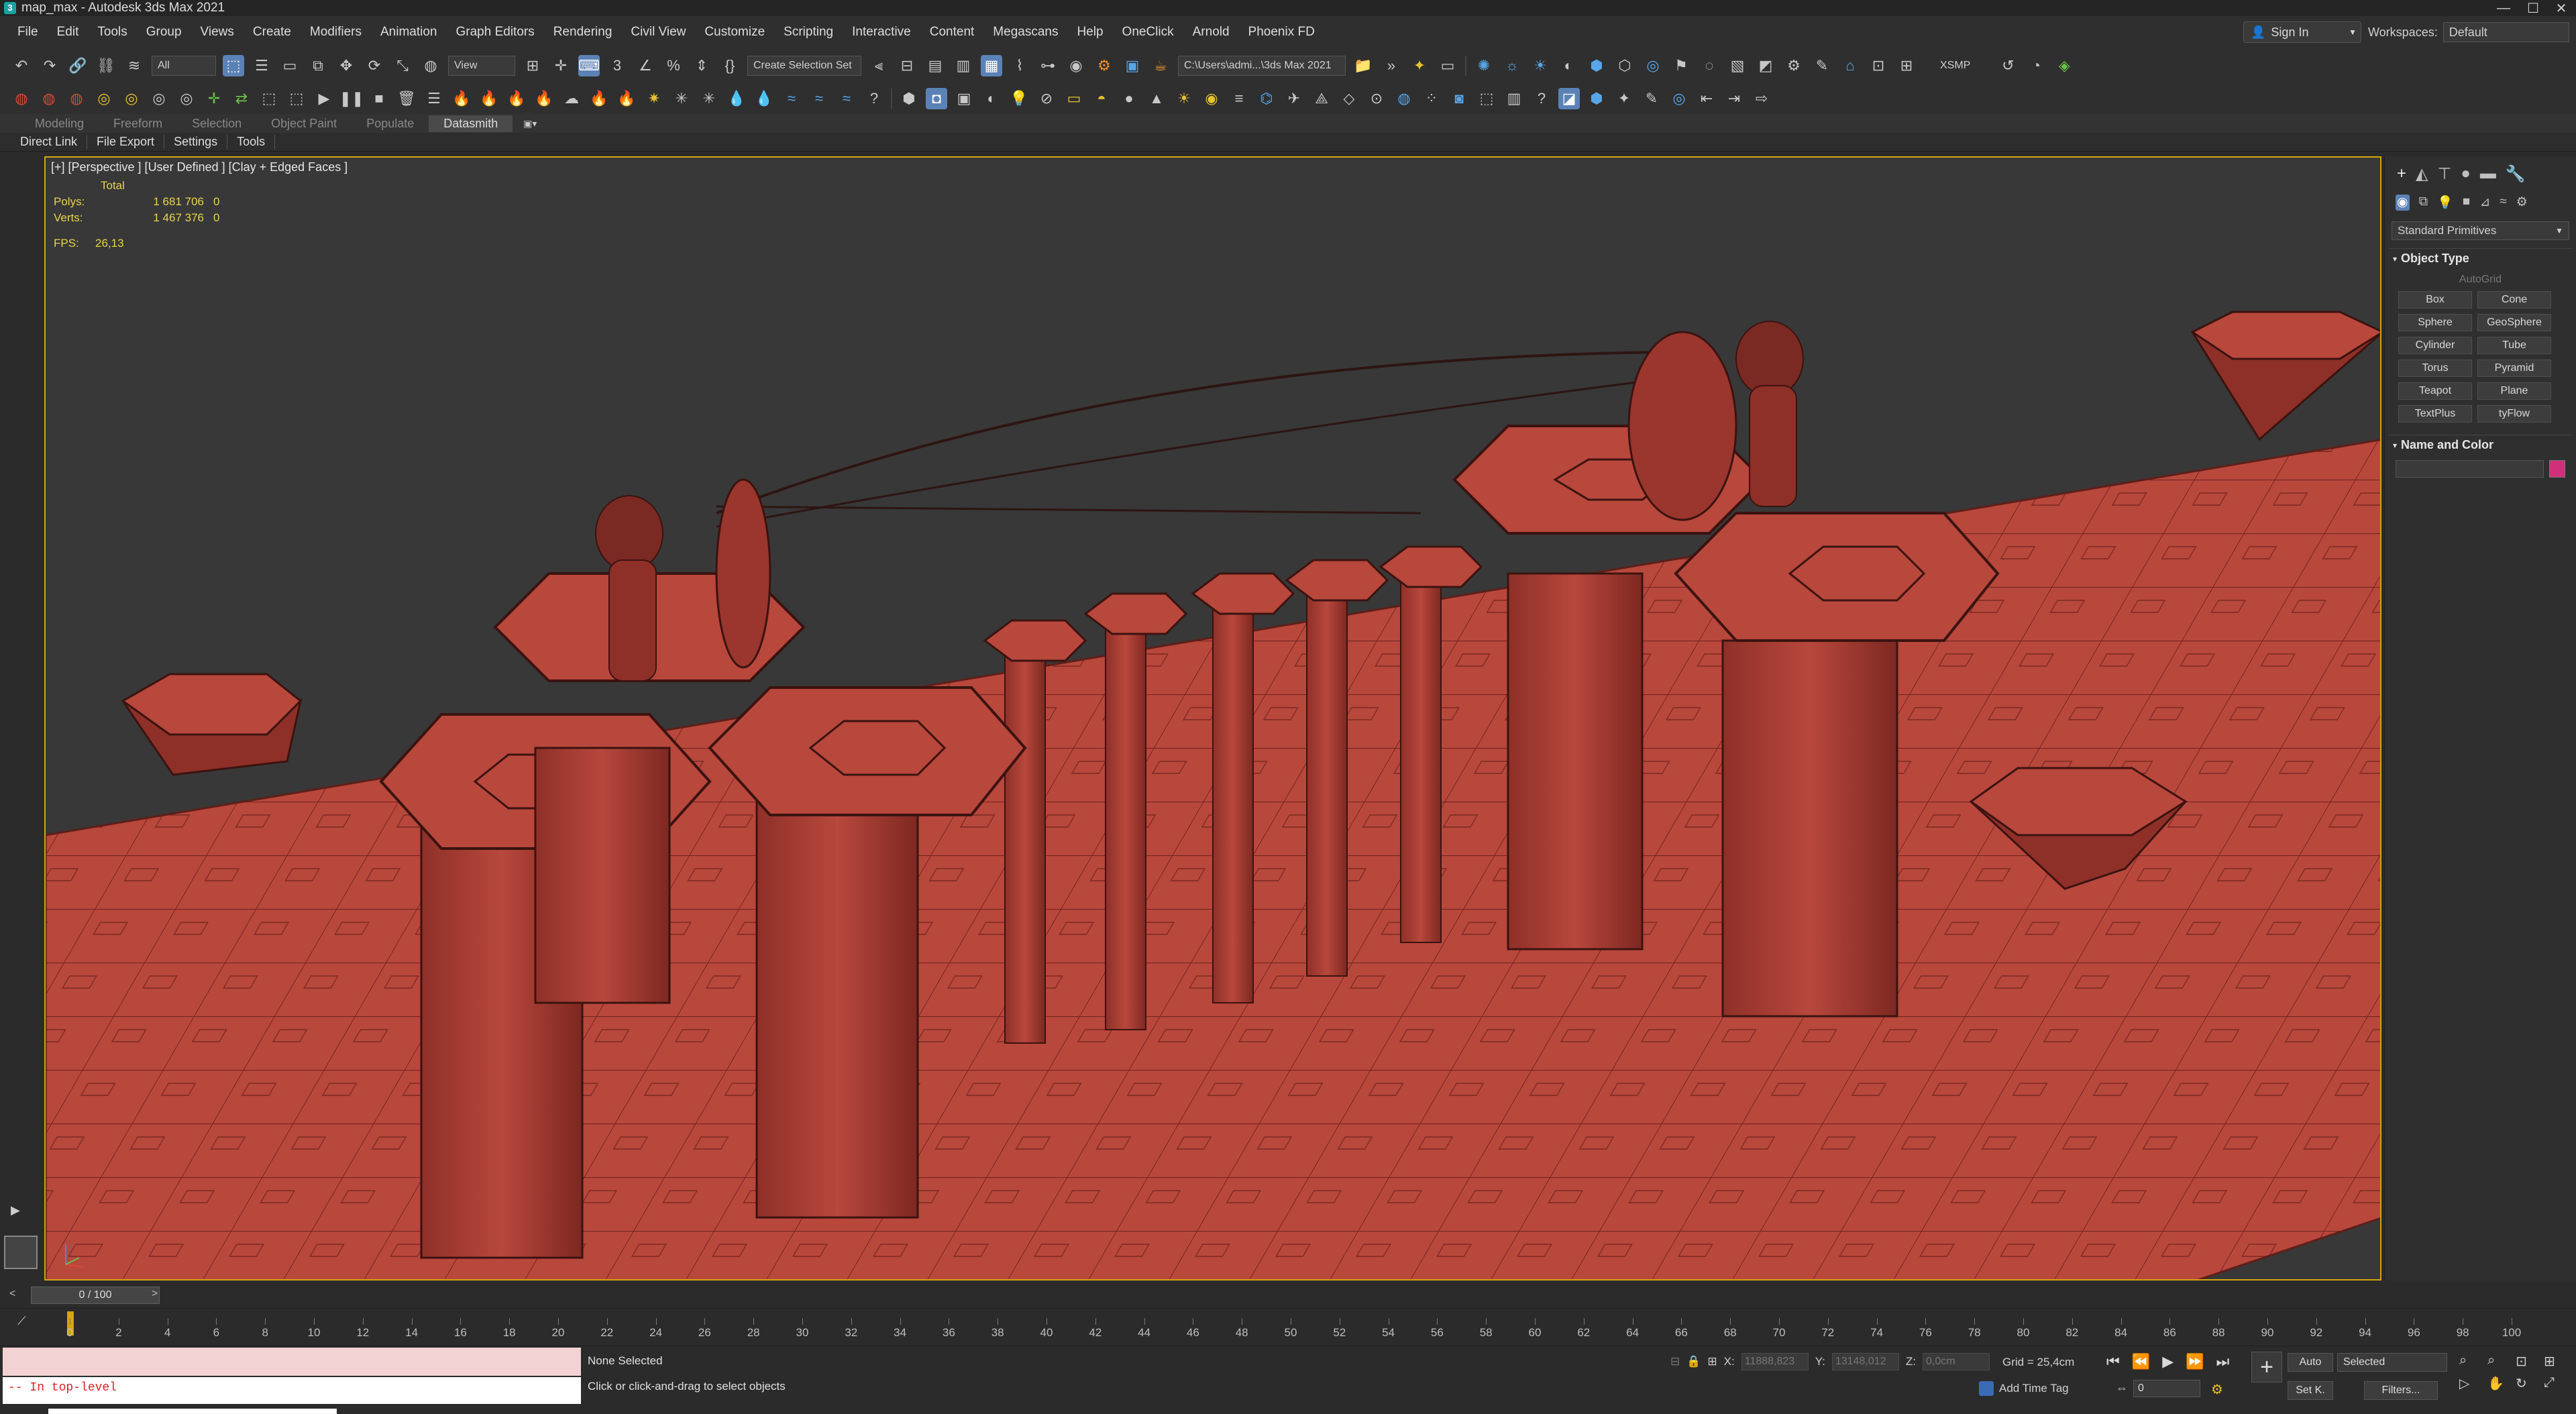 The width and height of the screenshot is (2576, 1414). What do you see at coordinates (617, 65) in the screenshot?
I see `snaps-toggle-icon: 3` at bounding box center [617, 65].